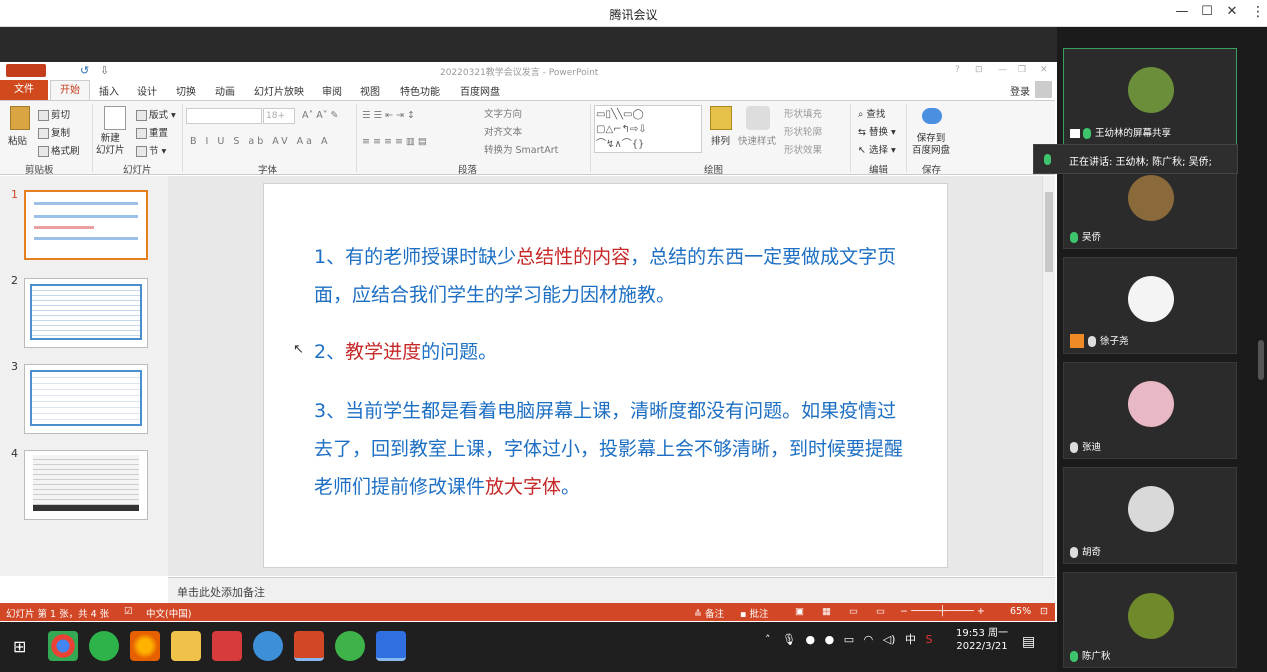 The image size is (1267, 672). I want to click on font-format-buttons: B I U S ab AV Aa A, so click(260, 141).